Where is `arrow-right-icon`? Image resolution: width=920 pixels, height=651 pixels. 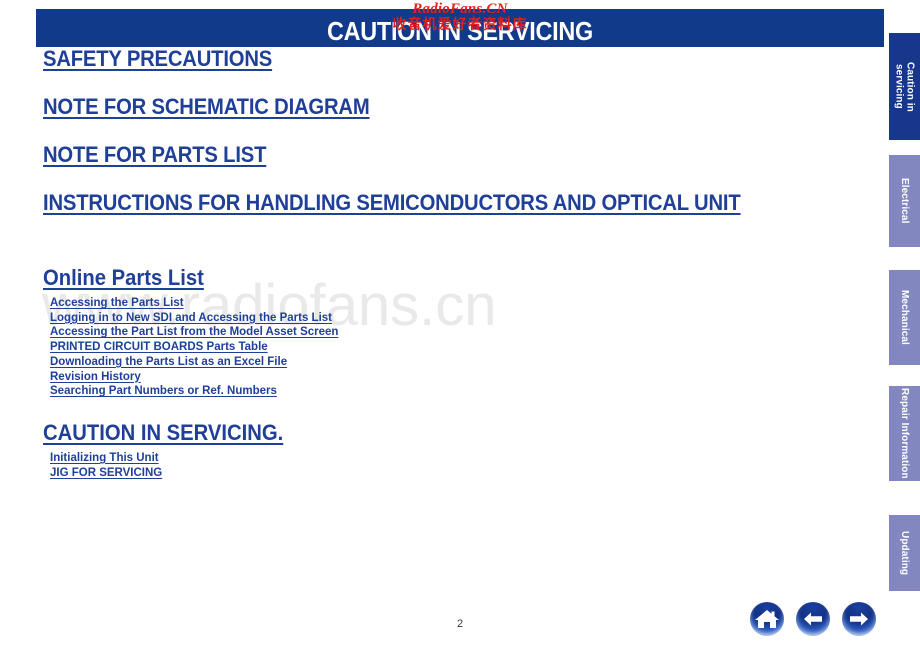
arrow-right-icon is located at coordinates (859, 619).